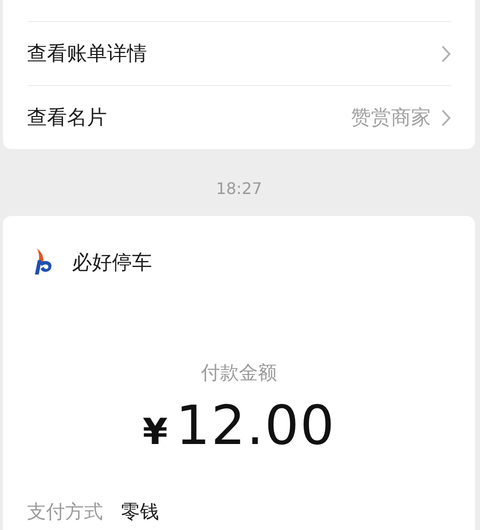 The image size is (480, 530). Describe the element at coordinates (256, 425) in the screenshot. I see `amount-value: 12.00` at that location.